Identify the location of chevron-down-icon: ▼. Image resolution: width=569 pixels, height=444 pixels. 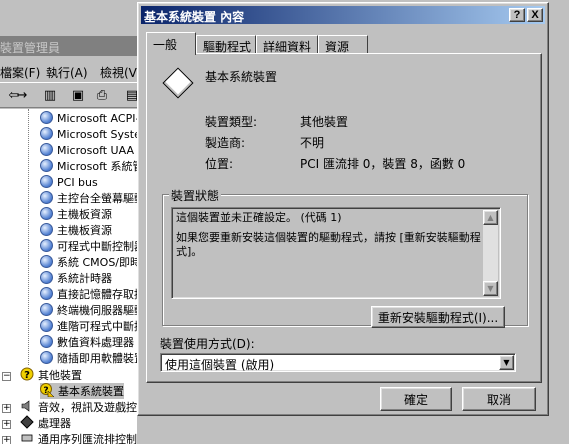
(506, 362).